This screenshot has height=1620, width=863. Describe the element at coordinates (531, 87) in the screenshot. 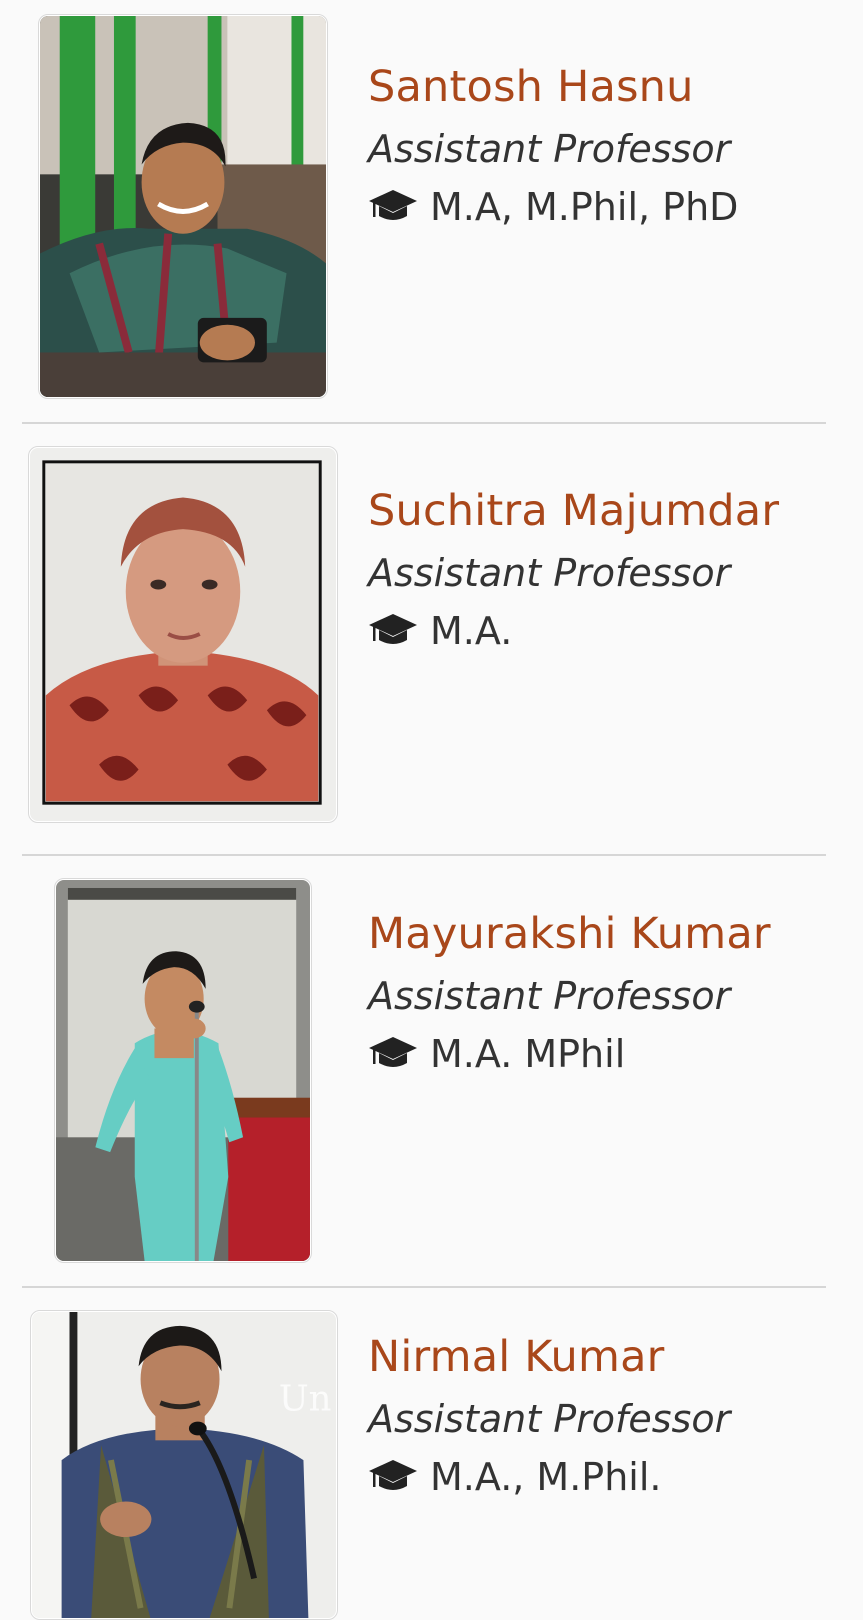

I see `faculty-name: Santosh Hasnu` at that location.